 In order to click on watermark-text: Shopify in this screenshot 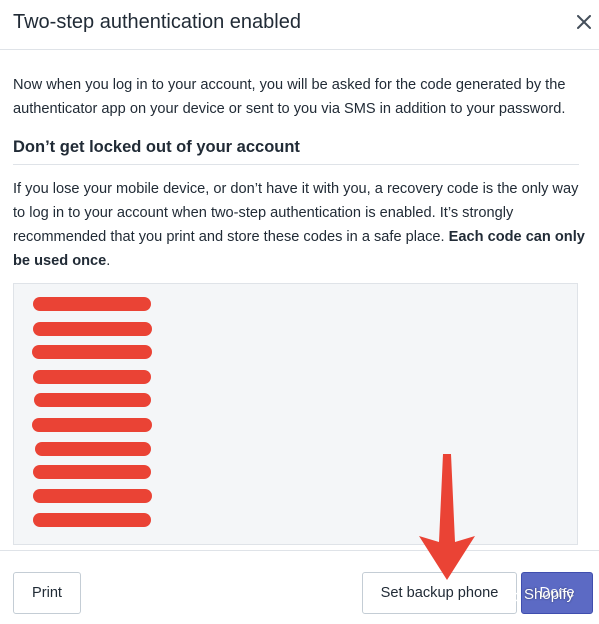, I will do `click(549, 594)`.